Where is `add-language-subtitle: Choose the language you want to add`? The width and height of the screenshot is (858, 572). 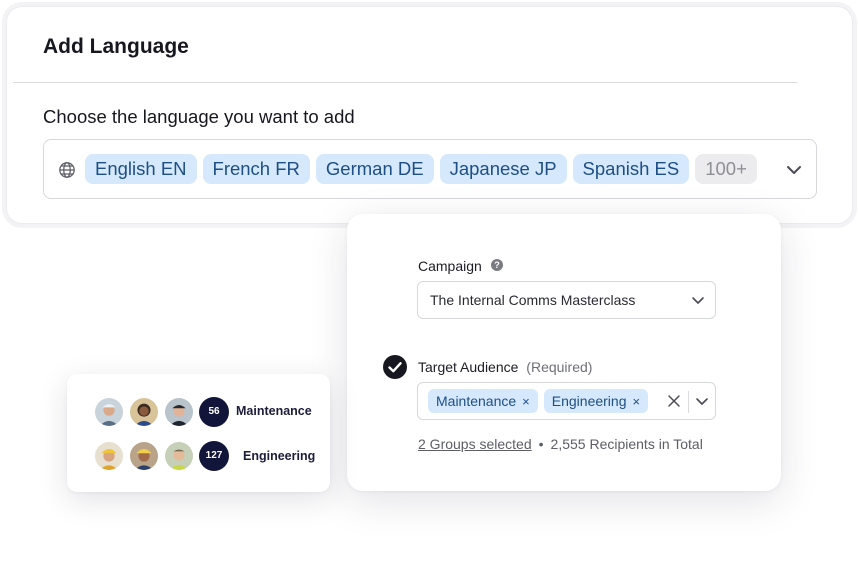
add-language-subtitle: Choose the language you want to add is located at coordinates (199, 116).